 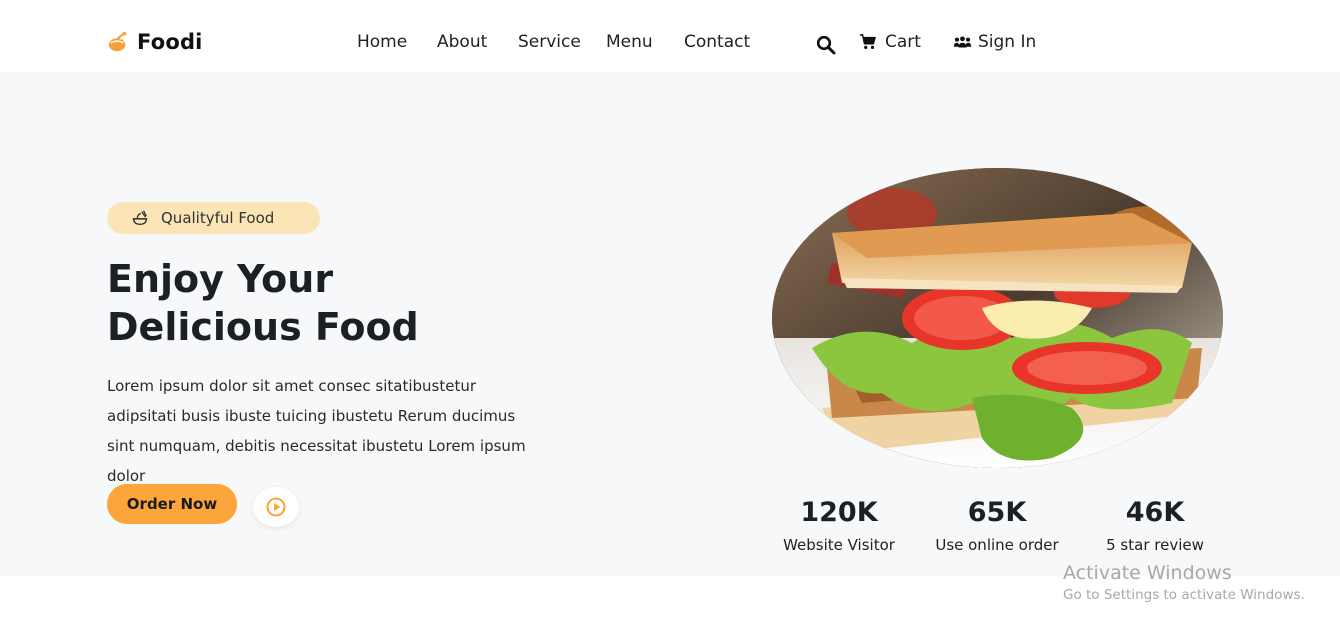 I want to click on nav-item-contact: Contact, so click(x=717, y=42).